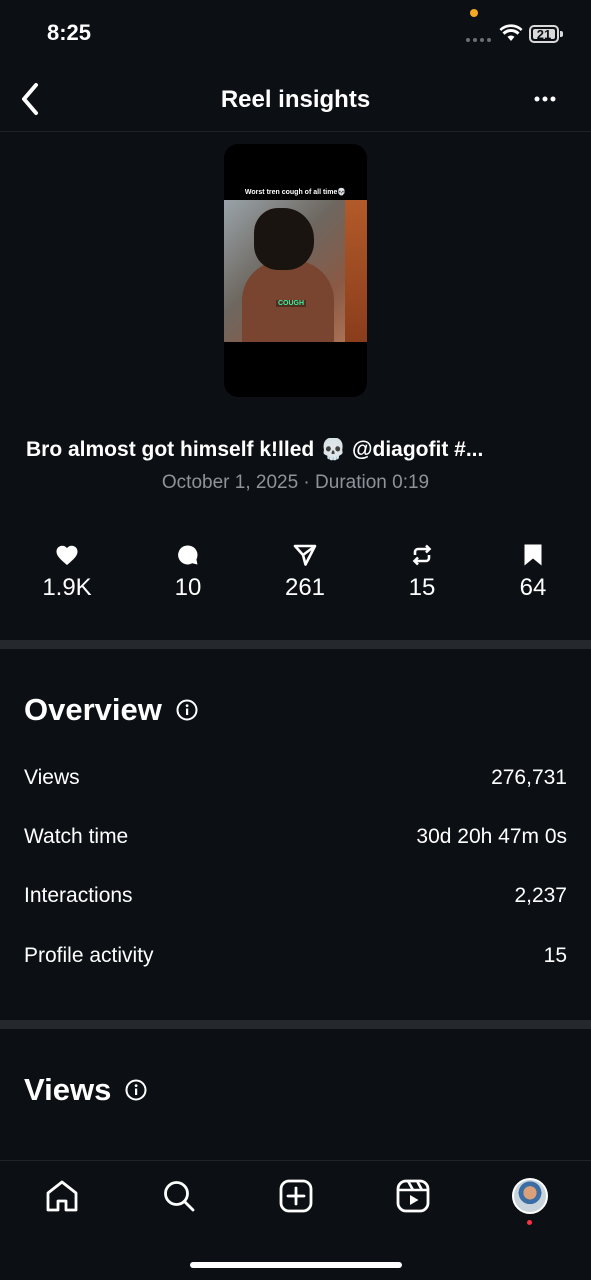 Image resolution: width=591 pixels, height=1280 pixels. I want to click on stat-saves: 64, so click(533, 571).